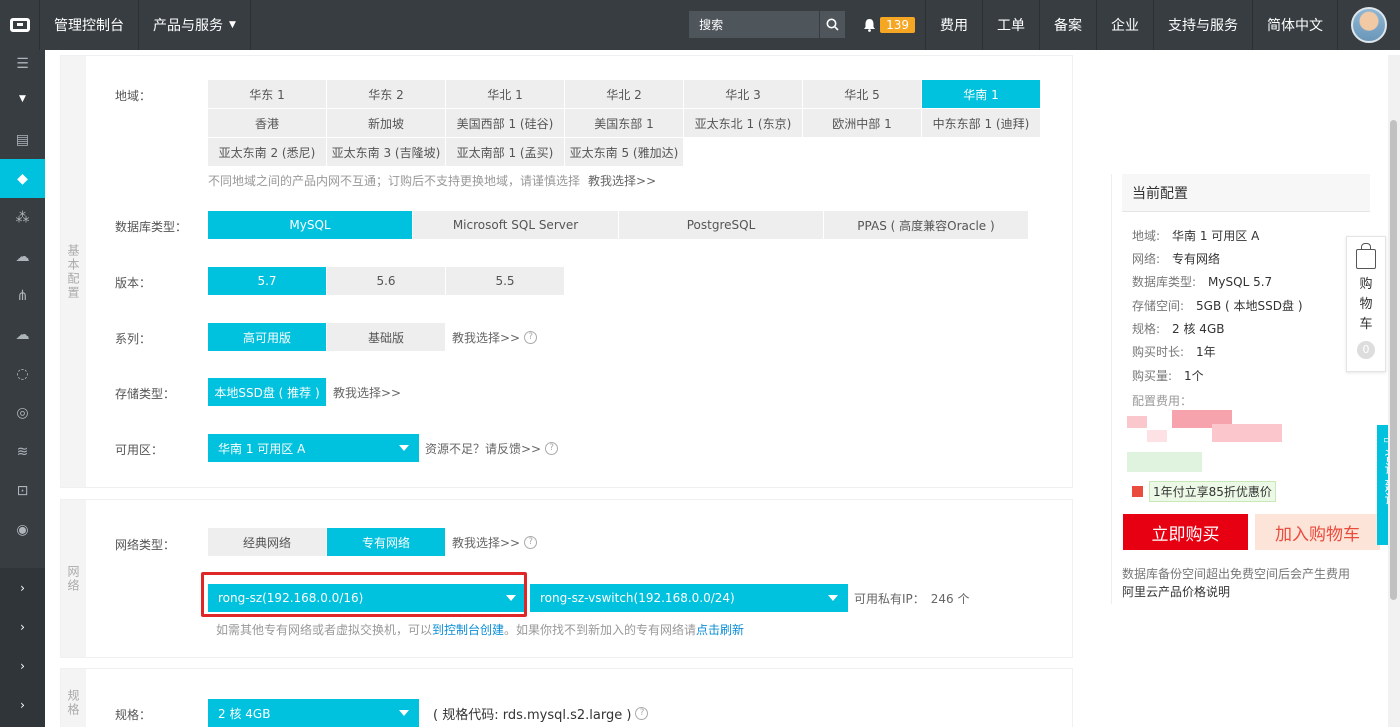 The width and height of the screenshot is (1400, 727). Describe the element at coordinates (1185, 532) in the screenshot. I see `buy-now-button: 立即购买` at that location.